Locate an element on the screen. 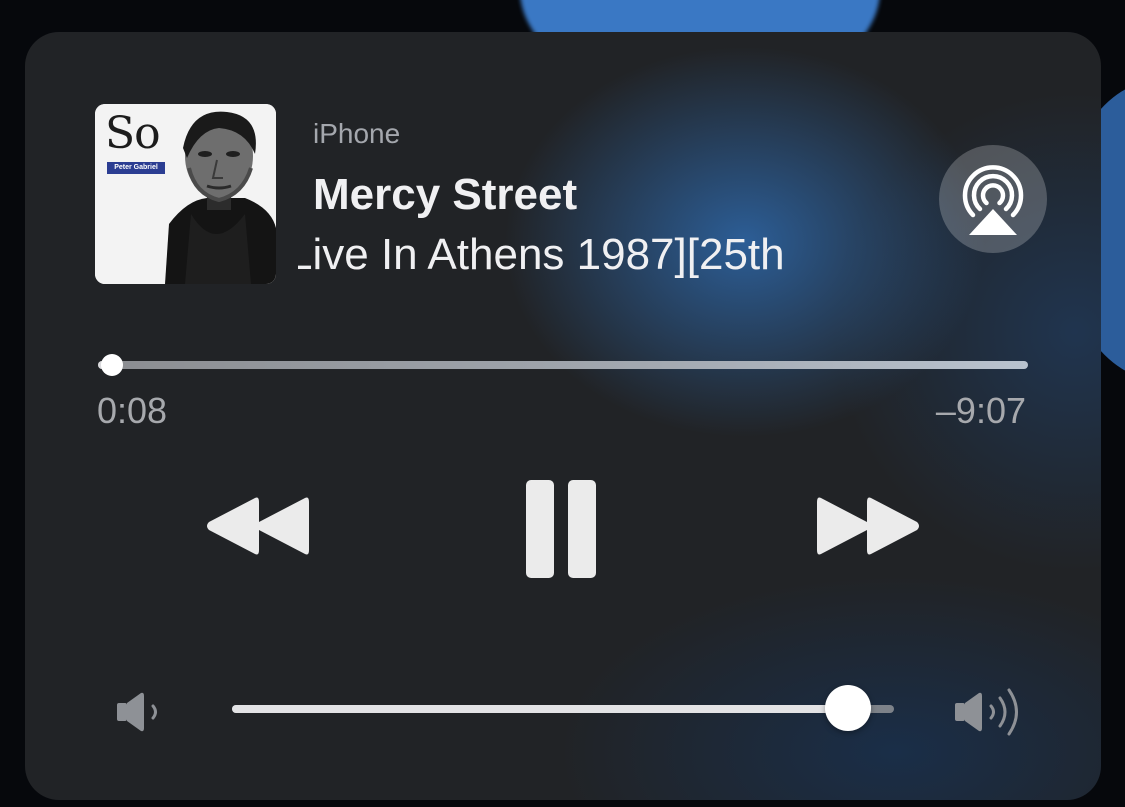 This screenshot has height=807, width=1125. airplay-icon is located at coordinates (993, 200).